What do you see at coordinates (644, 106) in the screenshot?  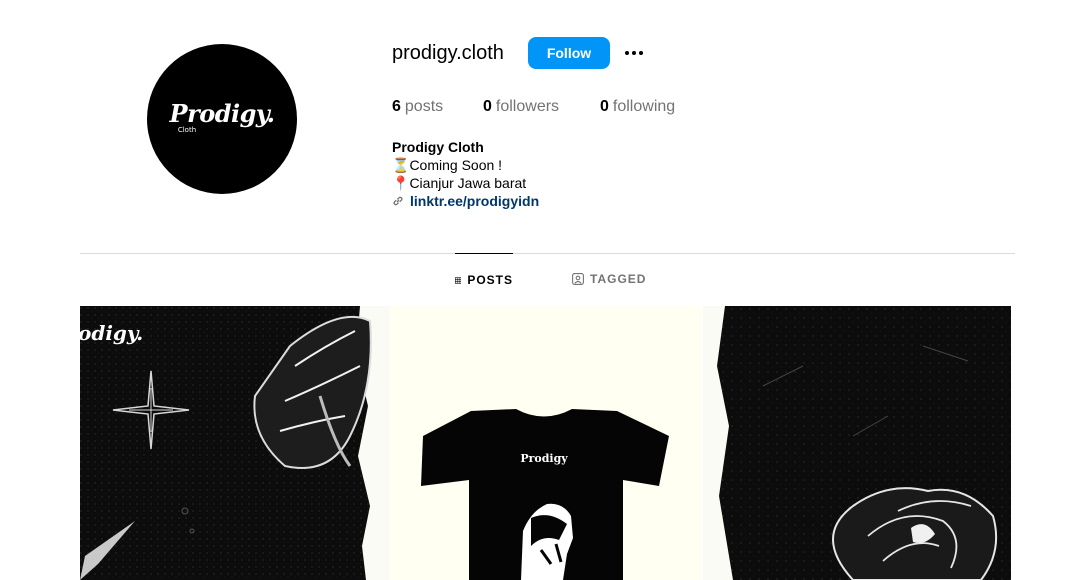 I see `following-label: following` at bounding box center [644, 106].